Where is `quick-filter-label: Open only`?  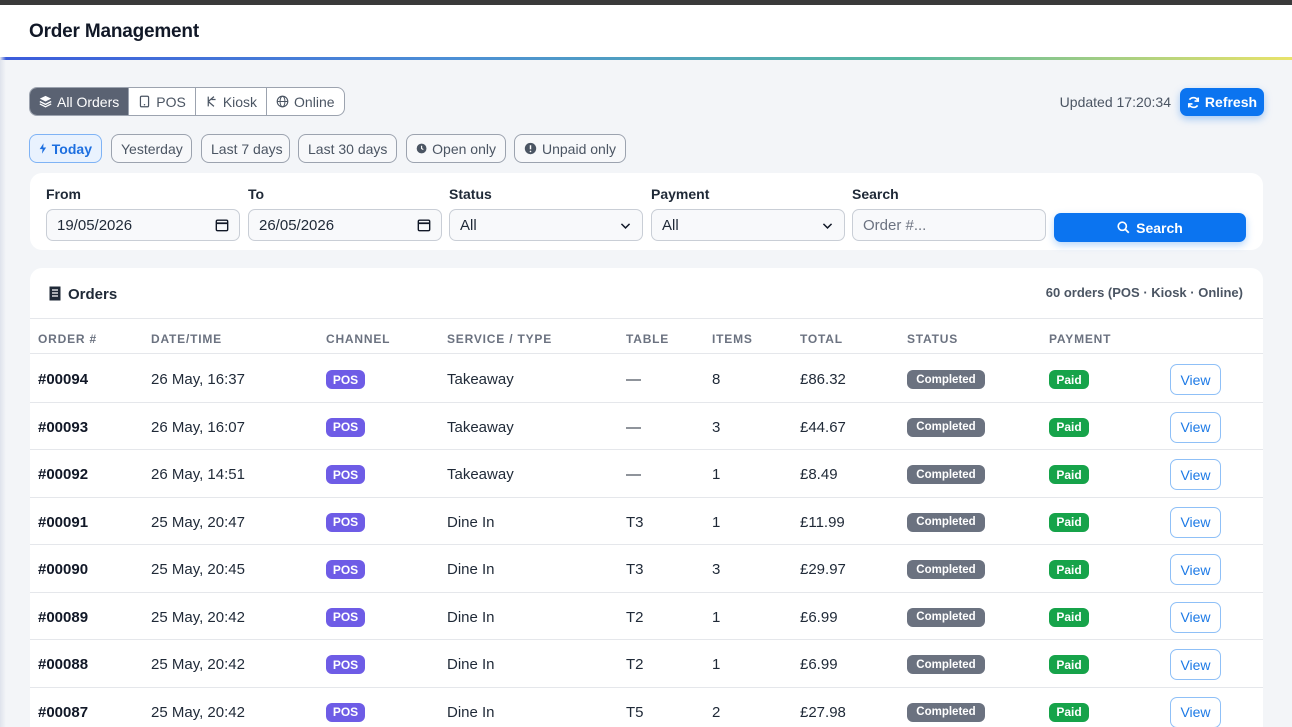 quick-filter-label: Open only is located at coordinates (464, 148).